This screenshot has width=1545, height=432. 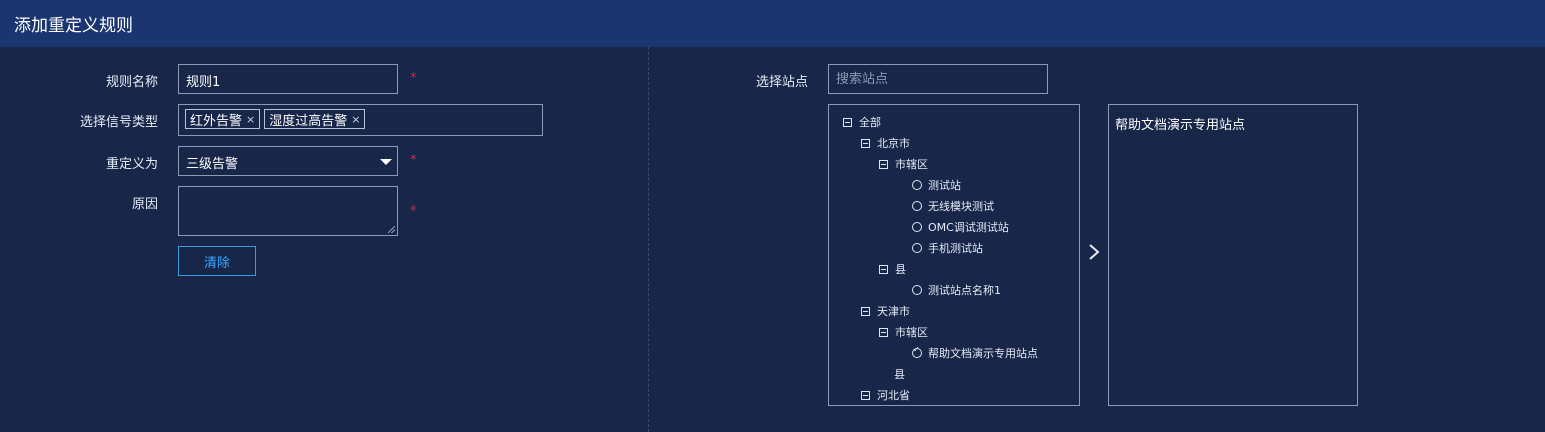 I want to click on tree-node-station: OMC调试测试站, so click(x=960, y=227).